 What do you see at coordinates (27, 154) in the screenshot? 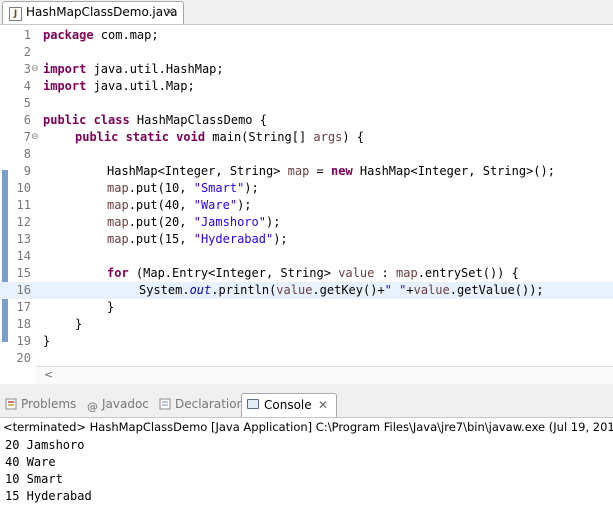
I see `line-number: 8` at bounding box center [27, 154].